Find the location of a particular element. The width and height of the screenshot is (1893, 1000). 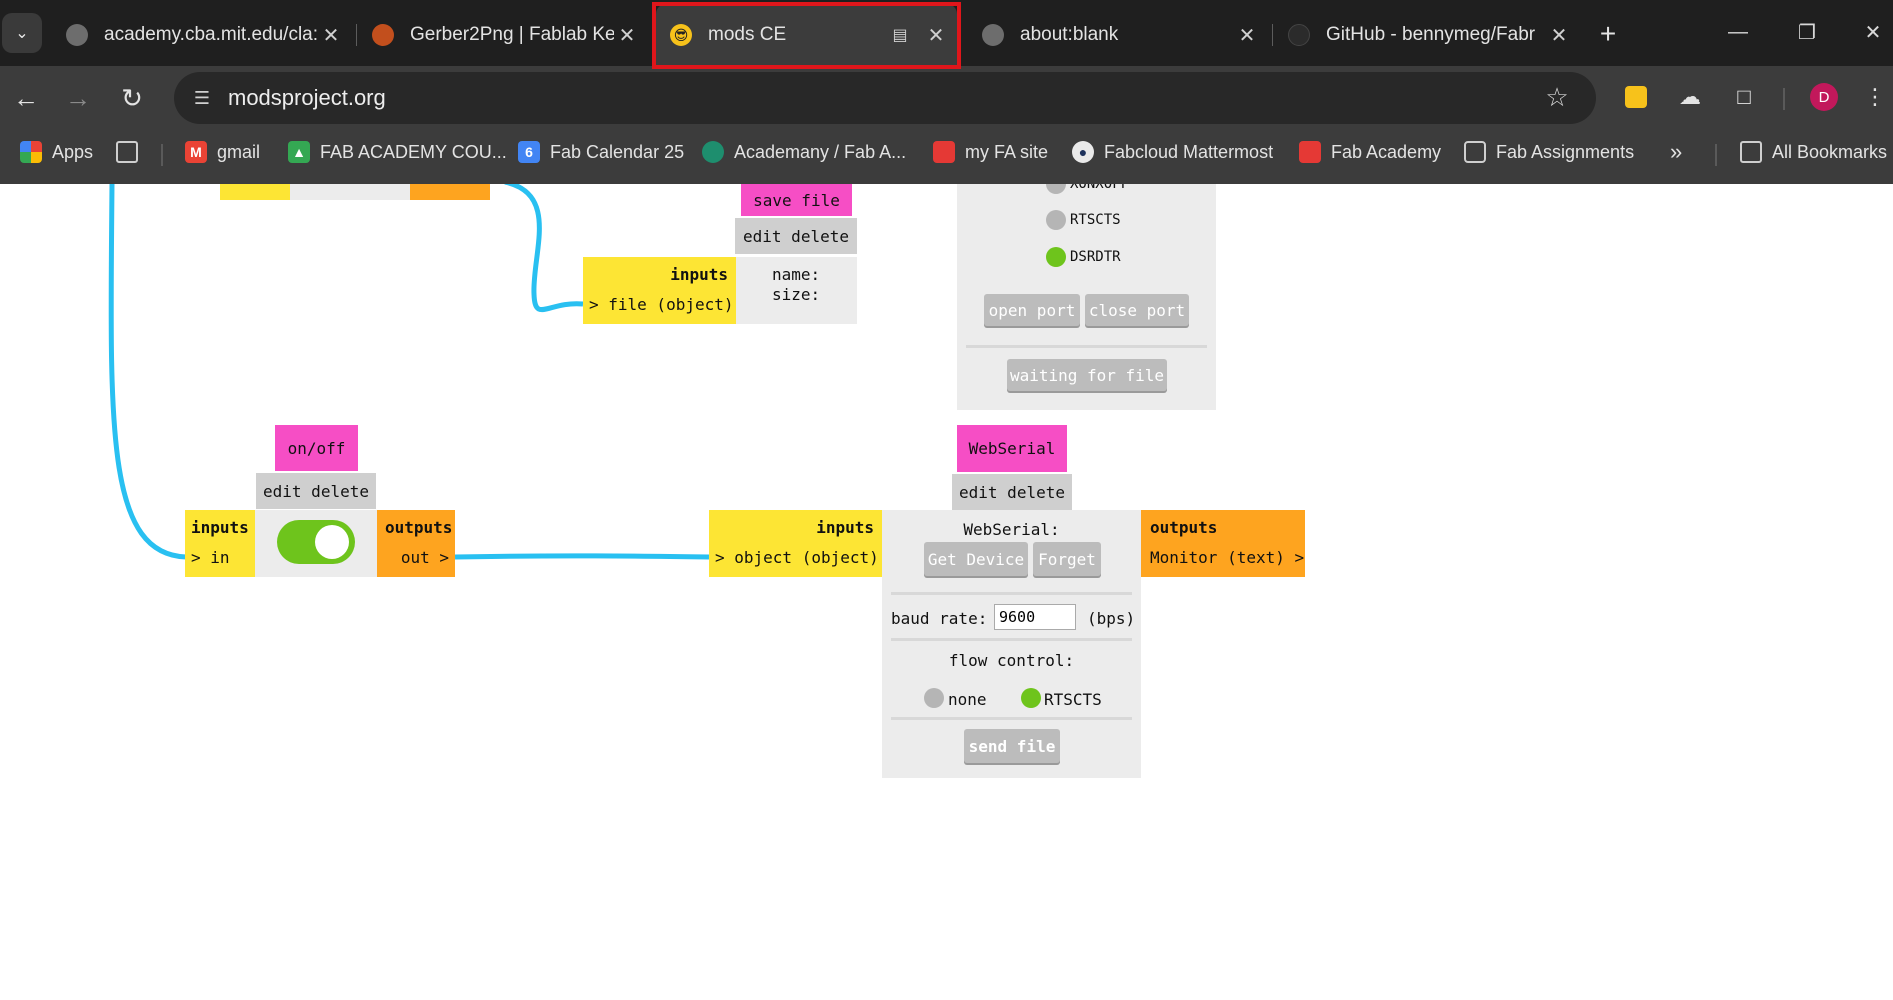

open-port-button: open port is located at coordinates (1032, 310).